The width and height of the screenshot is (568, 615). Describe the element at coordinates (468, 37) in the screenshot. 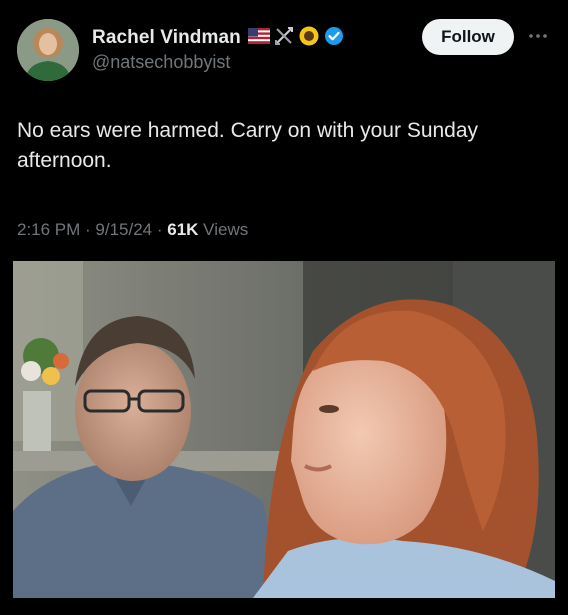

I see `follow-button: Follow` at that location.